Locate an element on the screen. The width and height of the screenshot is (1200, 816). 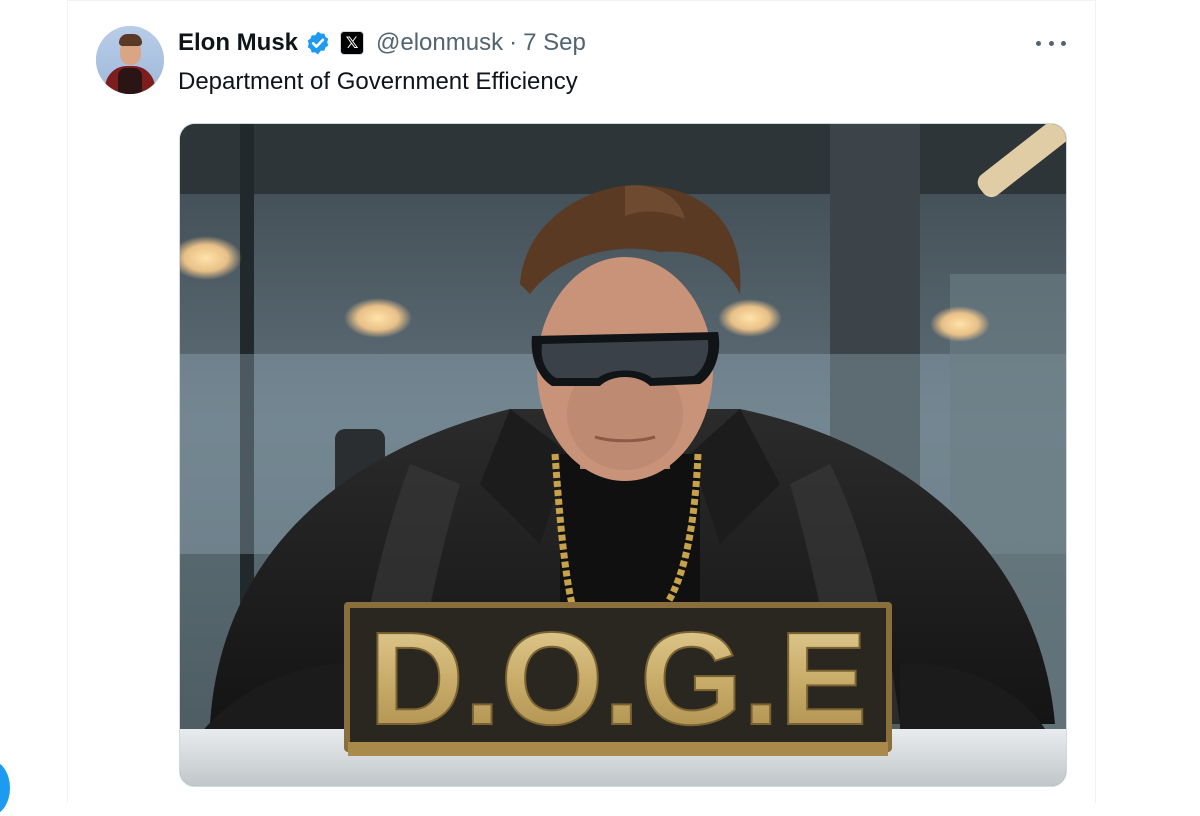
timeline-right-border is located at coordinates (1095, 401).